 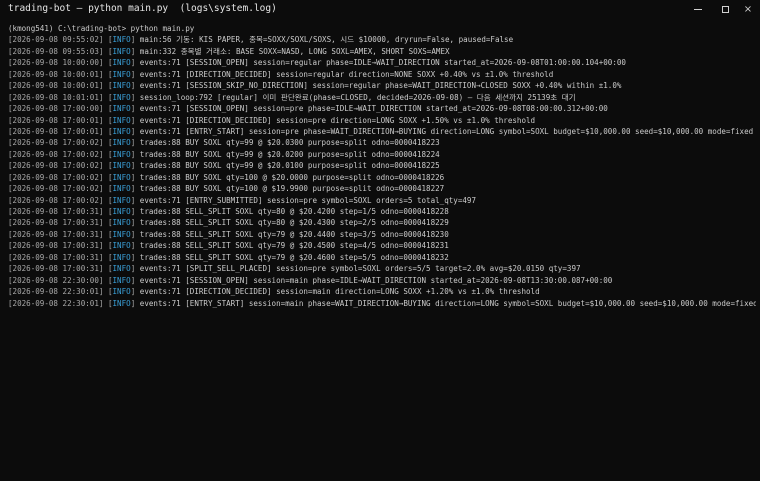 I want to click on close-button: ×, so click(x=745, y=9).